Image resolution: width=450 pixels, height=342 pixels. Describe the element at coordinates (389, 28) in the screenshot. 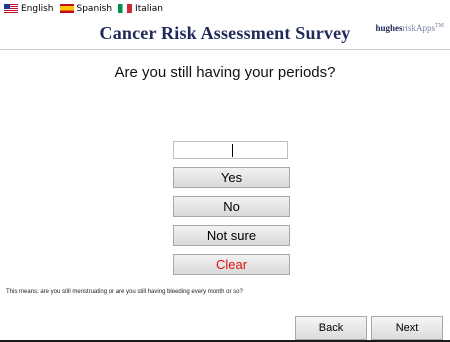

I see `brand-name-part1: hughes` at that location.